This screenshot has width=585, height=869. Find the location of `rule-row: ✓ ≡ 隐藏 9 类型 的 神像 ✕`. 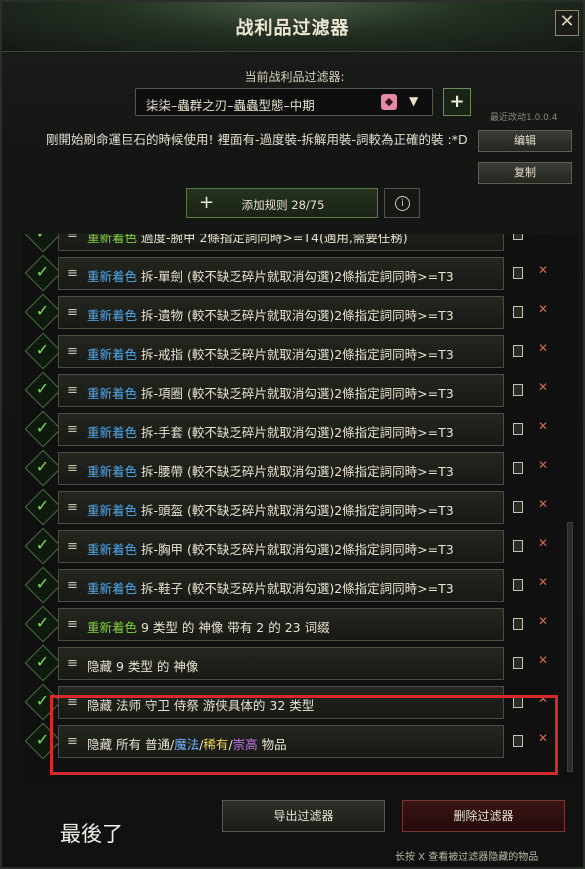

rule-row: ✓ ≡ 隐藏 9 类型 的 神像 ✕ is located at coordinates (300, 663).